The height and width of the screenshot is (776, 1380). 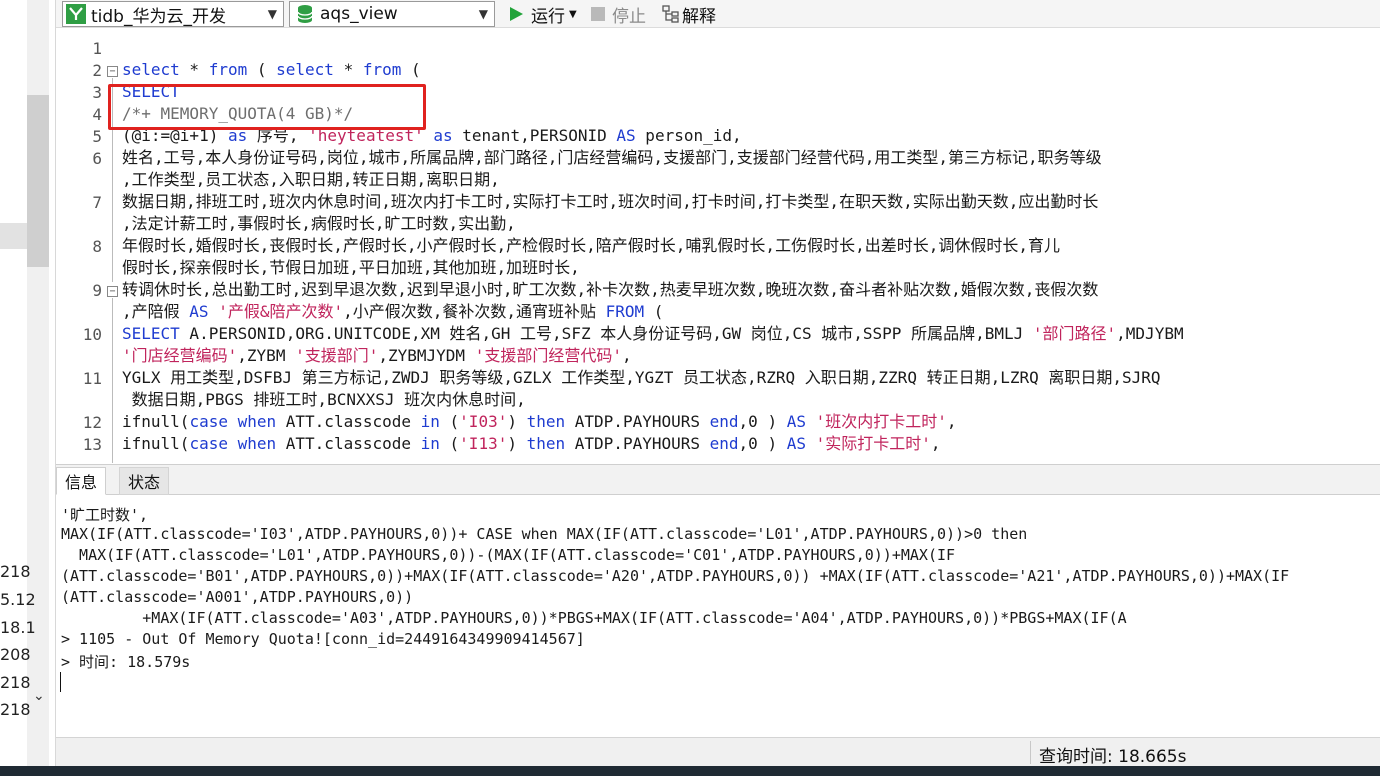 What do you see at coordinates (126, 662) in the screenshot?
I see `elapsed-time-message: > 时间: 18.579s` at bounding box center [126, 662].